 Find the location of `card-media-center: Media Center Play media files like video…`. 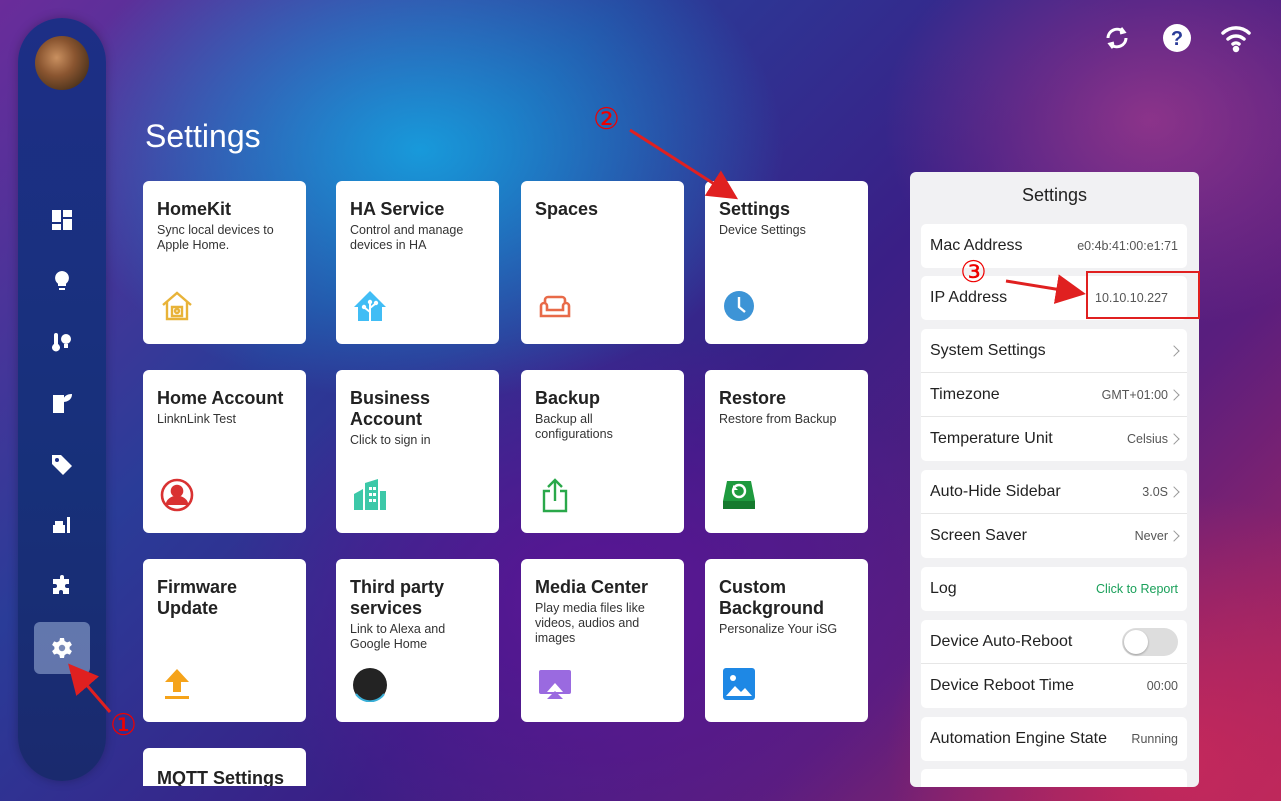

card-media-center: Media Center Play media files like video… is located at coordinates (602, 640).